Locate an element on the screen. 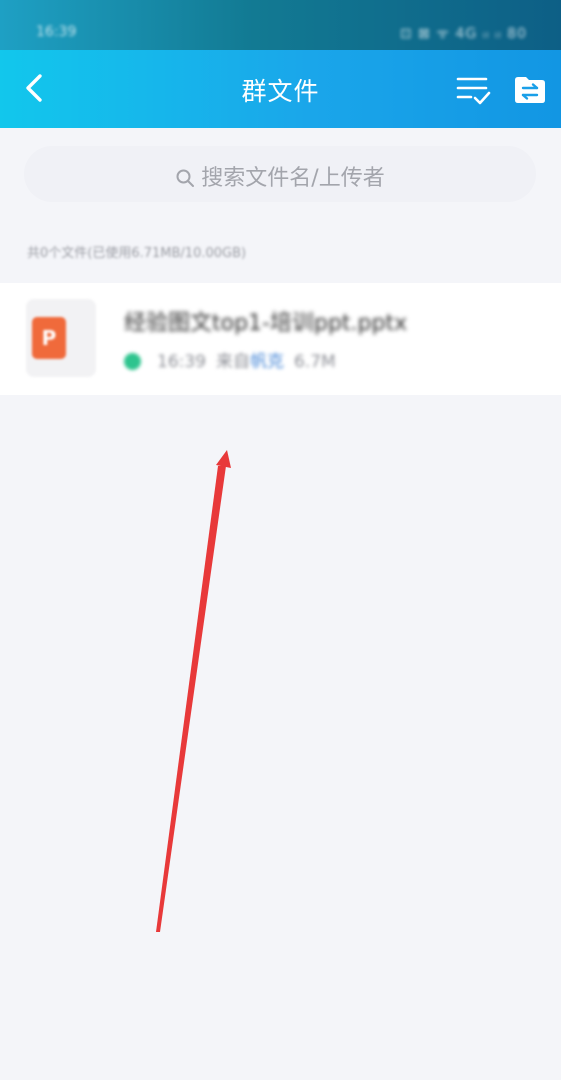 The height and width of the screenshot is (1080, 561). status-time: 16:39 is located at coordinates (56, 32).